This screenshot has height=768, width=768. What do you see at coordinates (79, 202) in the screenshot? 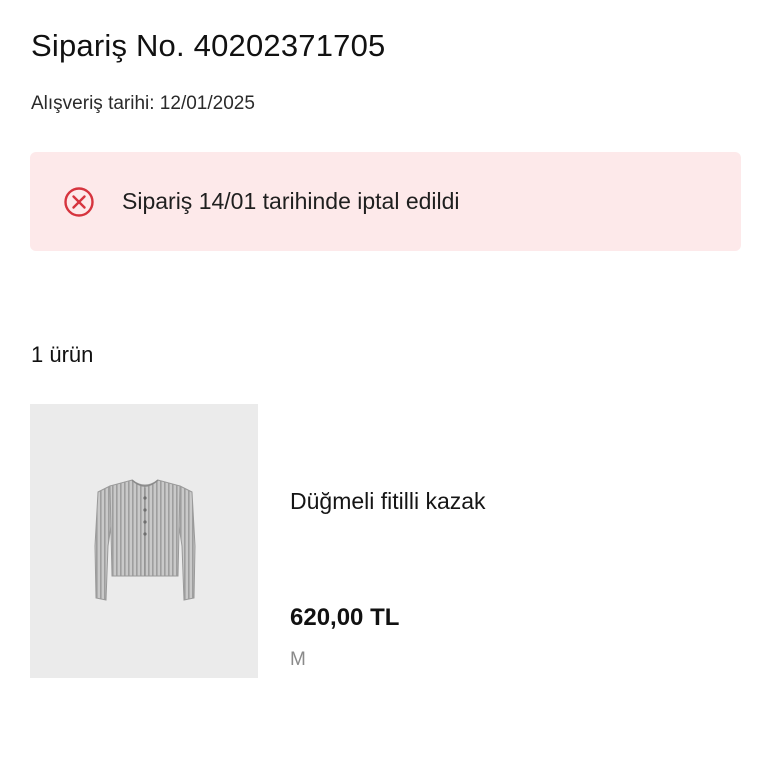
I see `circle-x-icon` at bounding box center [79, 202].